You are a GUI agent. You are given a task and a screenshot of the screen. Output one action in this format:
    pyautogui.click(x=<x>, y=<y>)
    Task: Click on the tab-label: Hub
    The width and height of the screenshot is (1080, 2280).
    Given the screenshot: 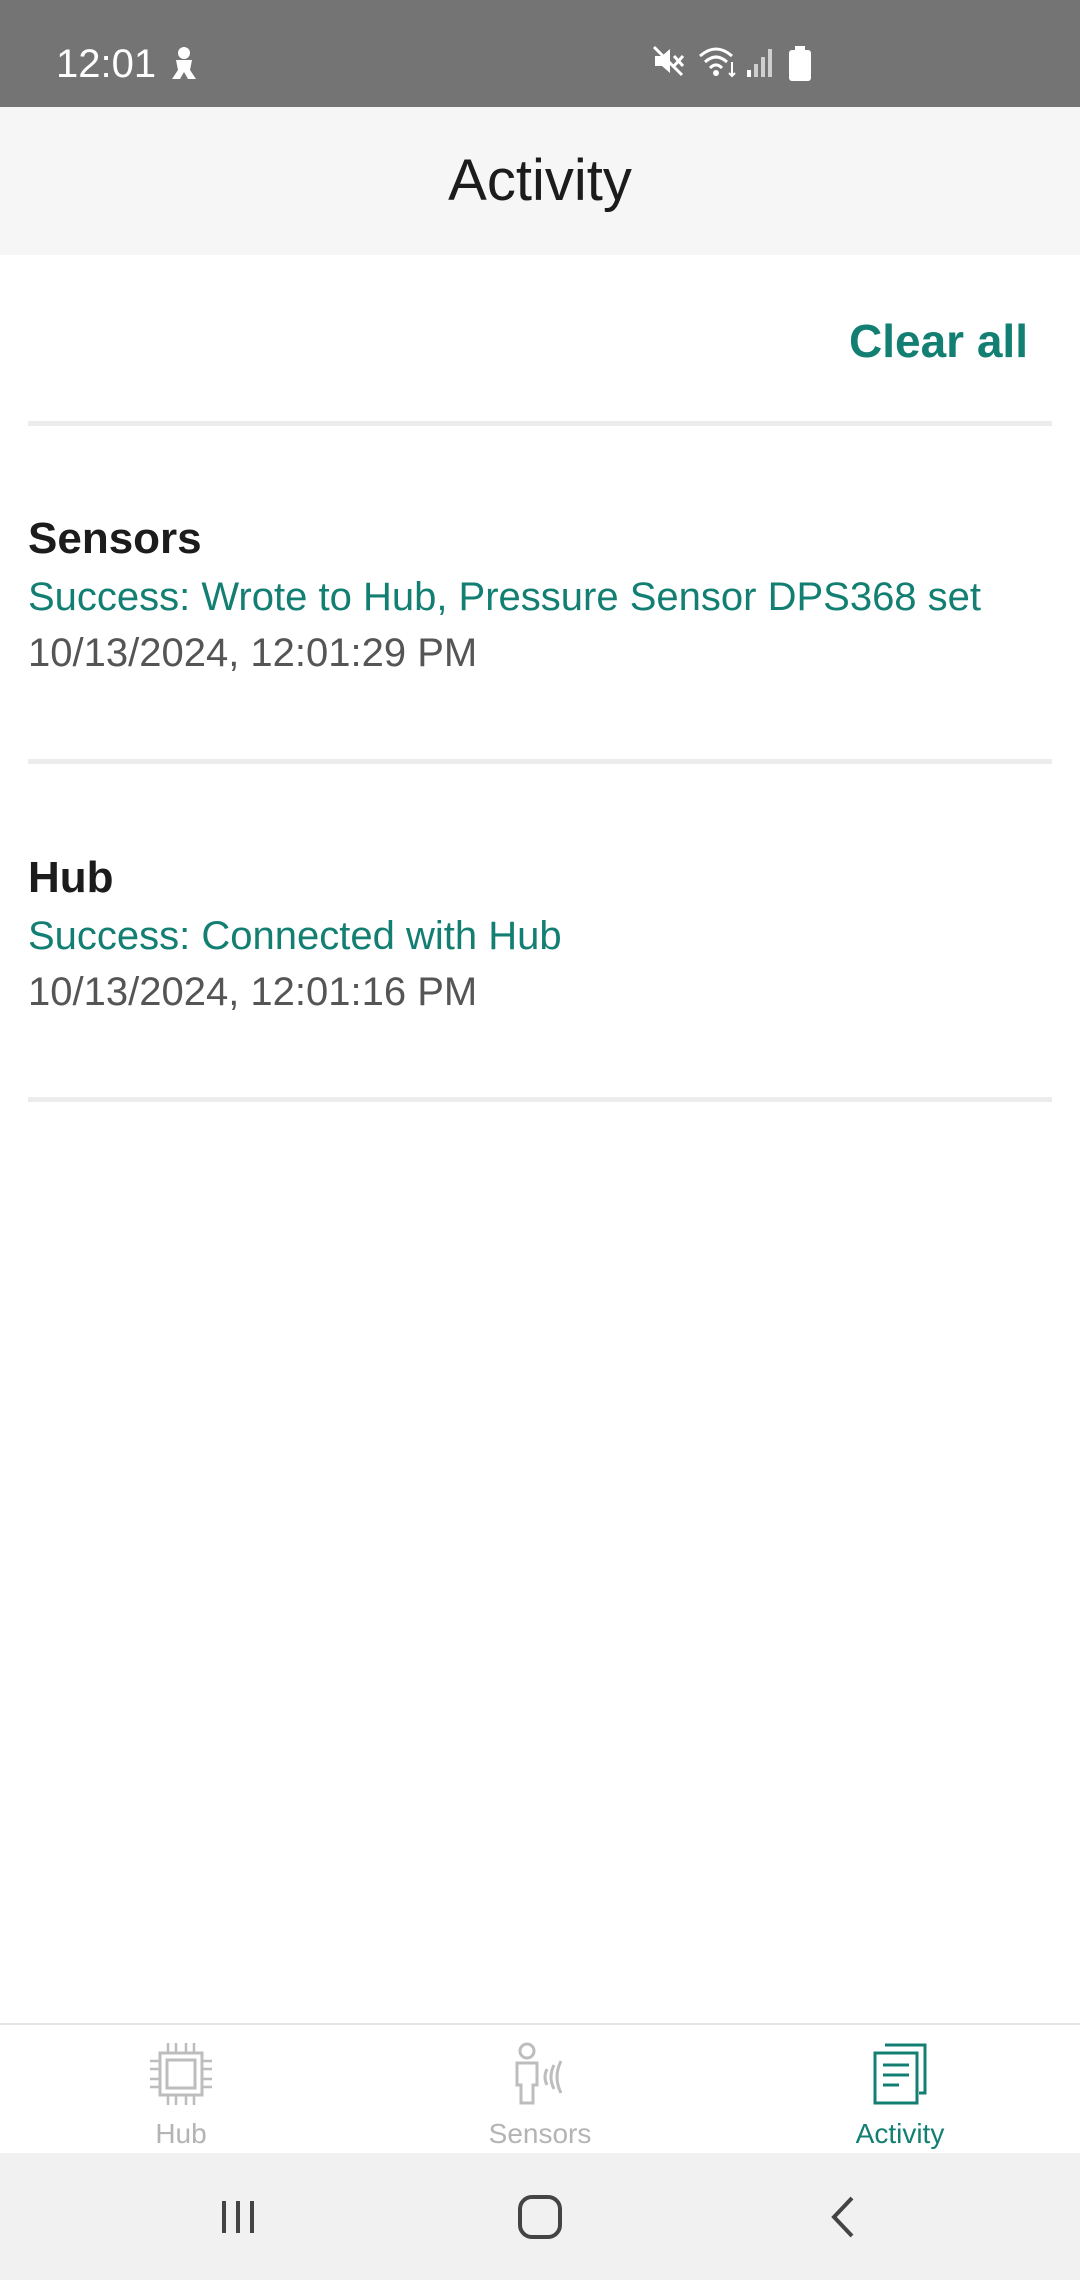 What is the action you would take?
    pyautogui.click(x=181, y=2133)
    